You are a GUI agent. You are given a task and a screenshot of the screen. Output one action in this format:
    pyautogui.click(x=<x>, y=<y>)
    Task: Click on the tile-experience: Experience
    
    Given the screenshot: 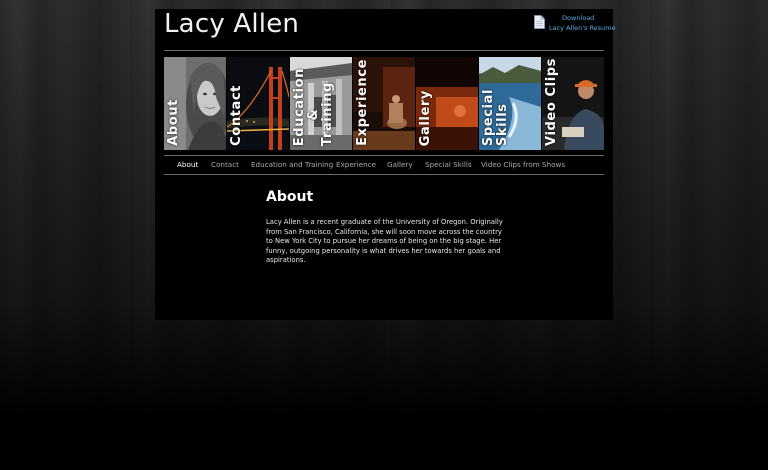 What is the action you would take?
    pyautogui.click(x=384, y=103)
    